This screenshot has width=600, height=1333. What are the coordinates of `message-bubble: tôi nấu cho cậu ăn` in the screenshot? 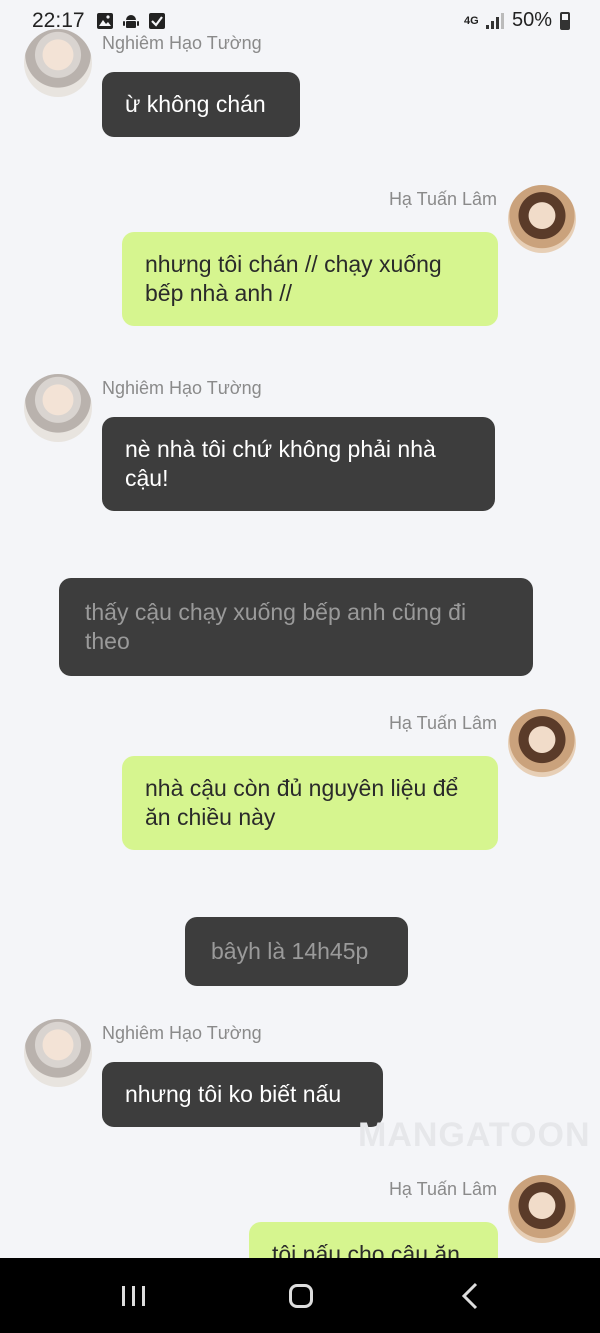 It's located at (373, 1240).